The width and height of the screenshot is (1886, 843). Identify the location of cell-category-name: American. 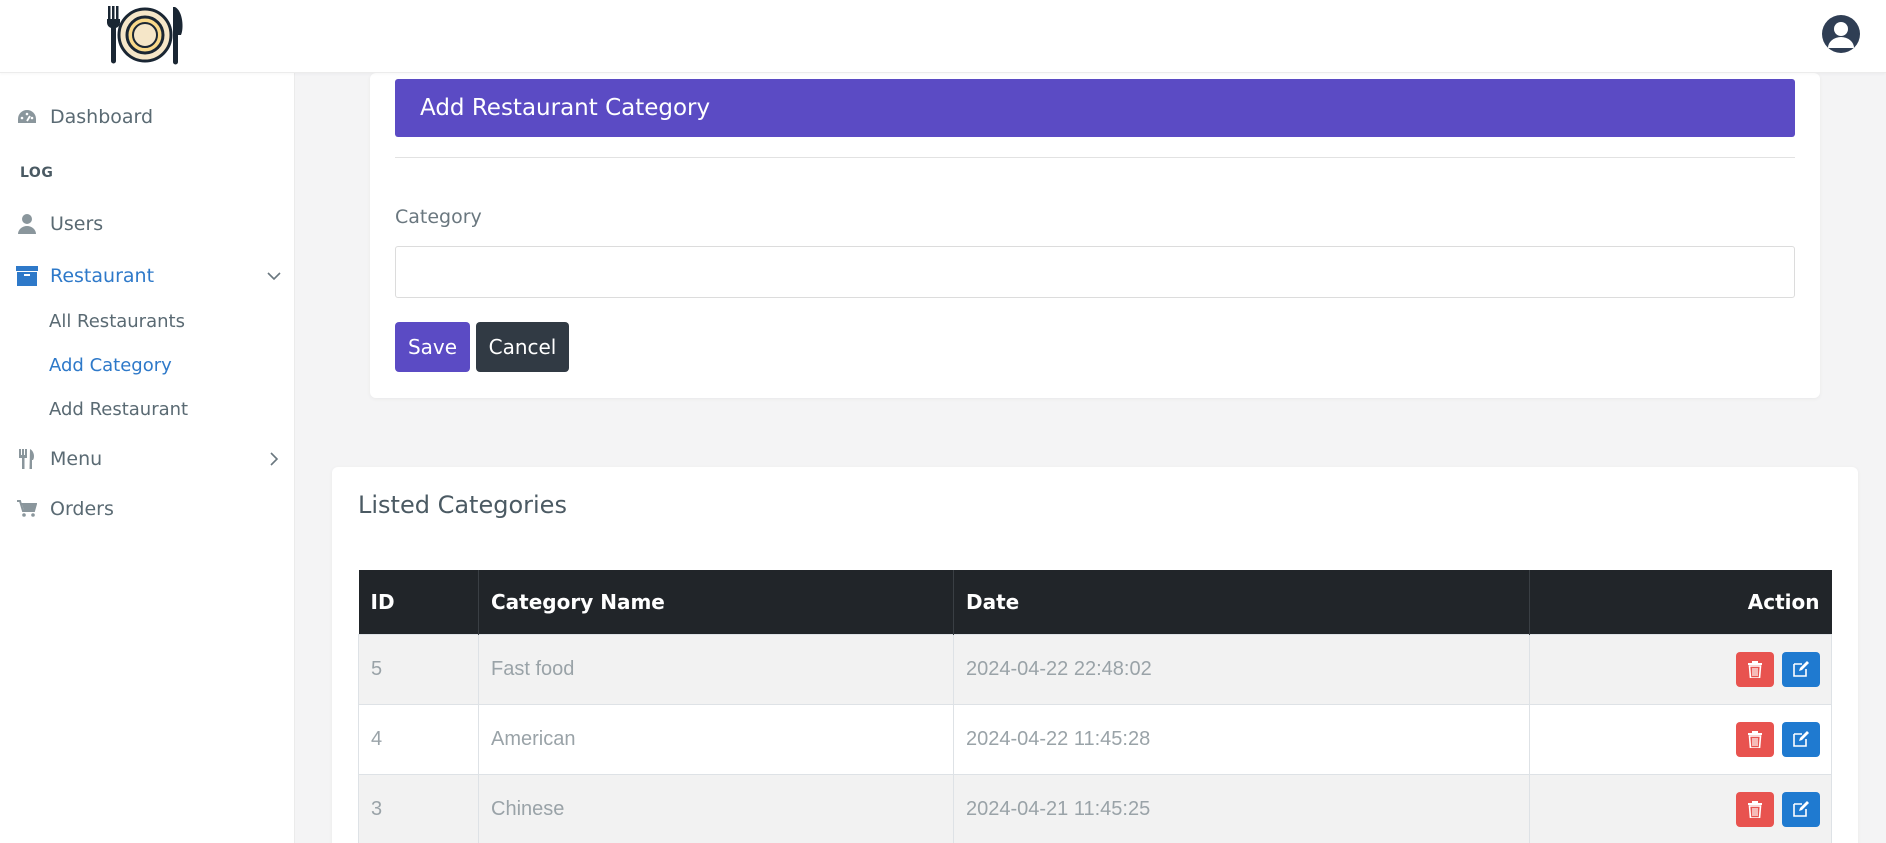
(716, 739).